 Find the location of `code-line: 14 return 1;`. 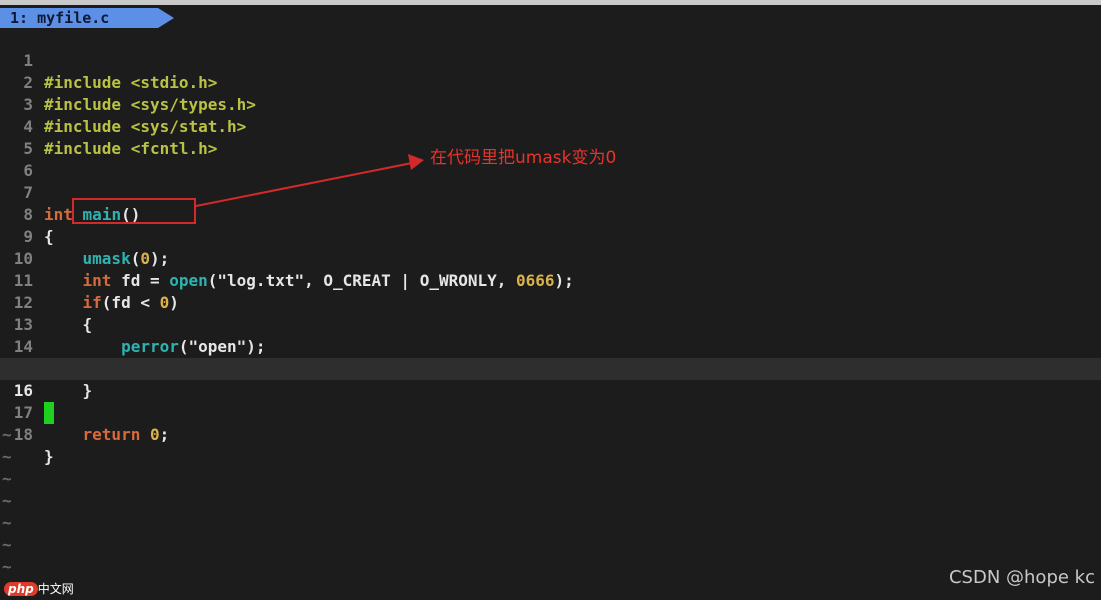

code-line: 14 return 1; is located at coordinates (550, 346).